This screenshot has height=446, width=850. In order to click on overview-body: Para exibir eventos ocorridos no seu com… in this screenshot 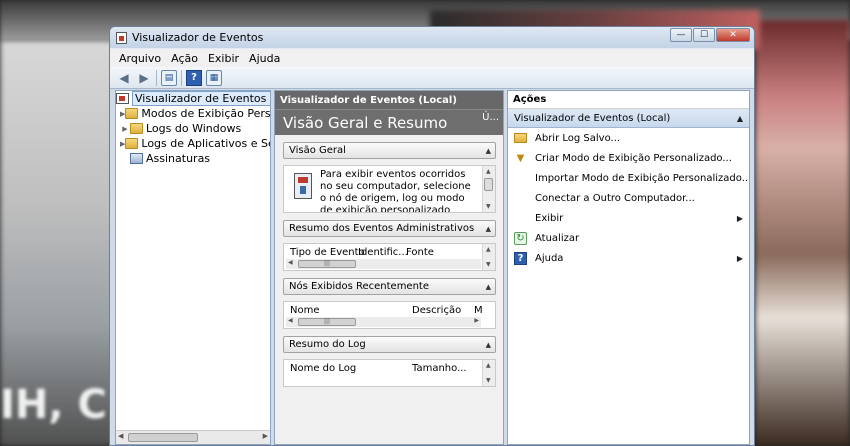, I will do `click(389, 189)`.